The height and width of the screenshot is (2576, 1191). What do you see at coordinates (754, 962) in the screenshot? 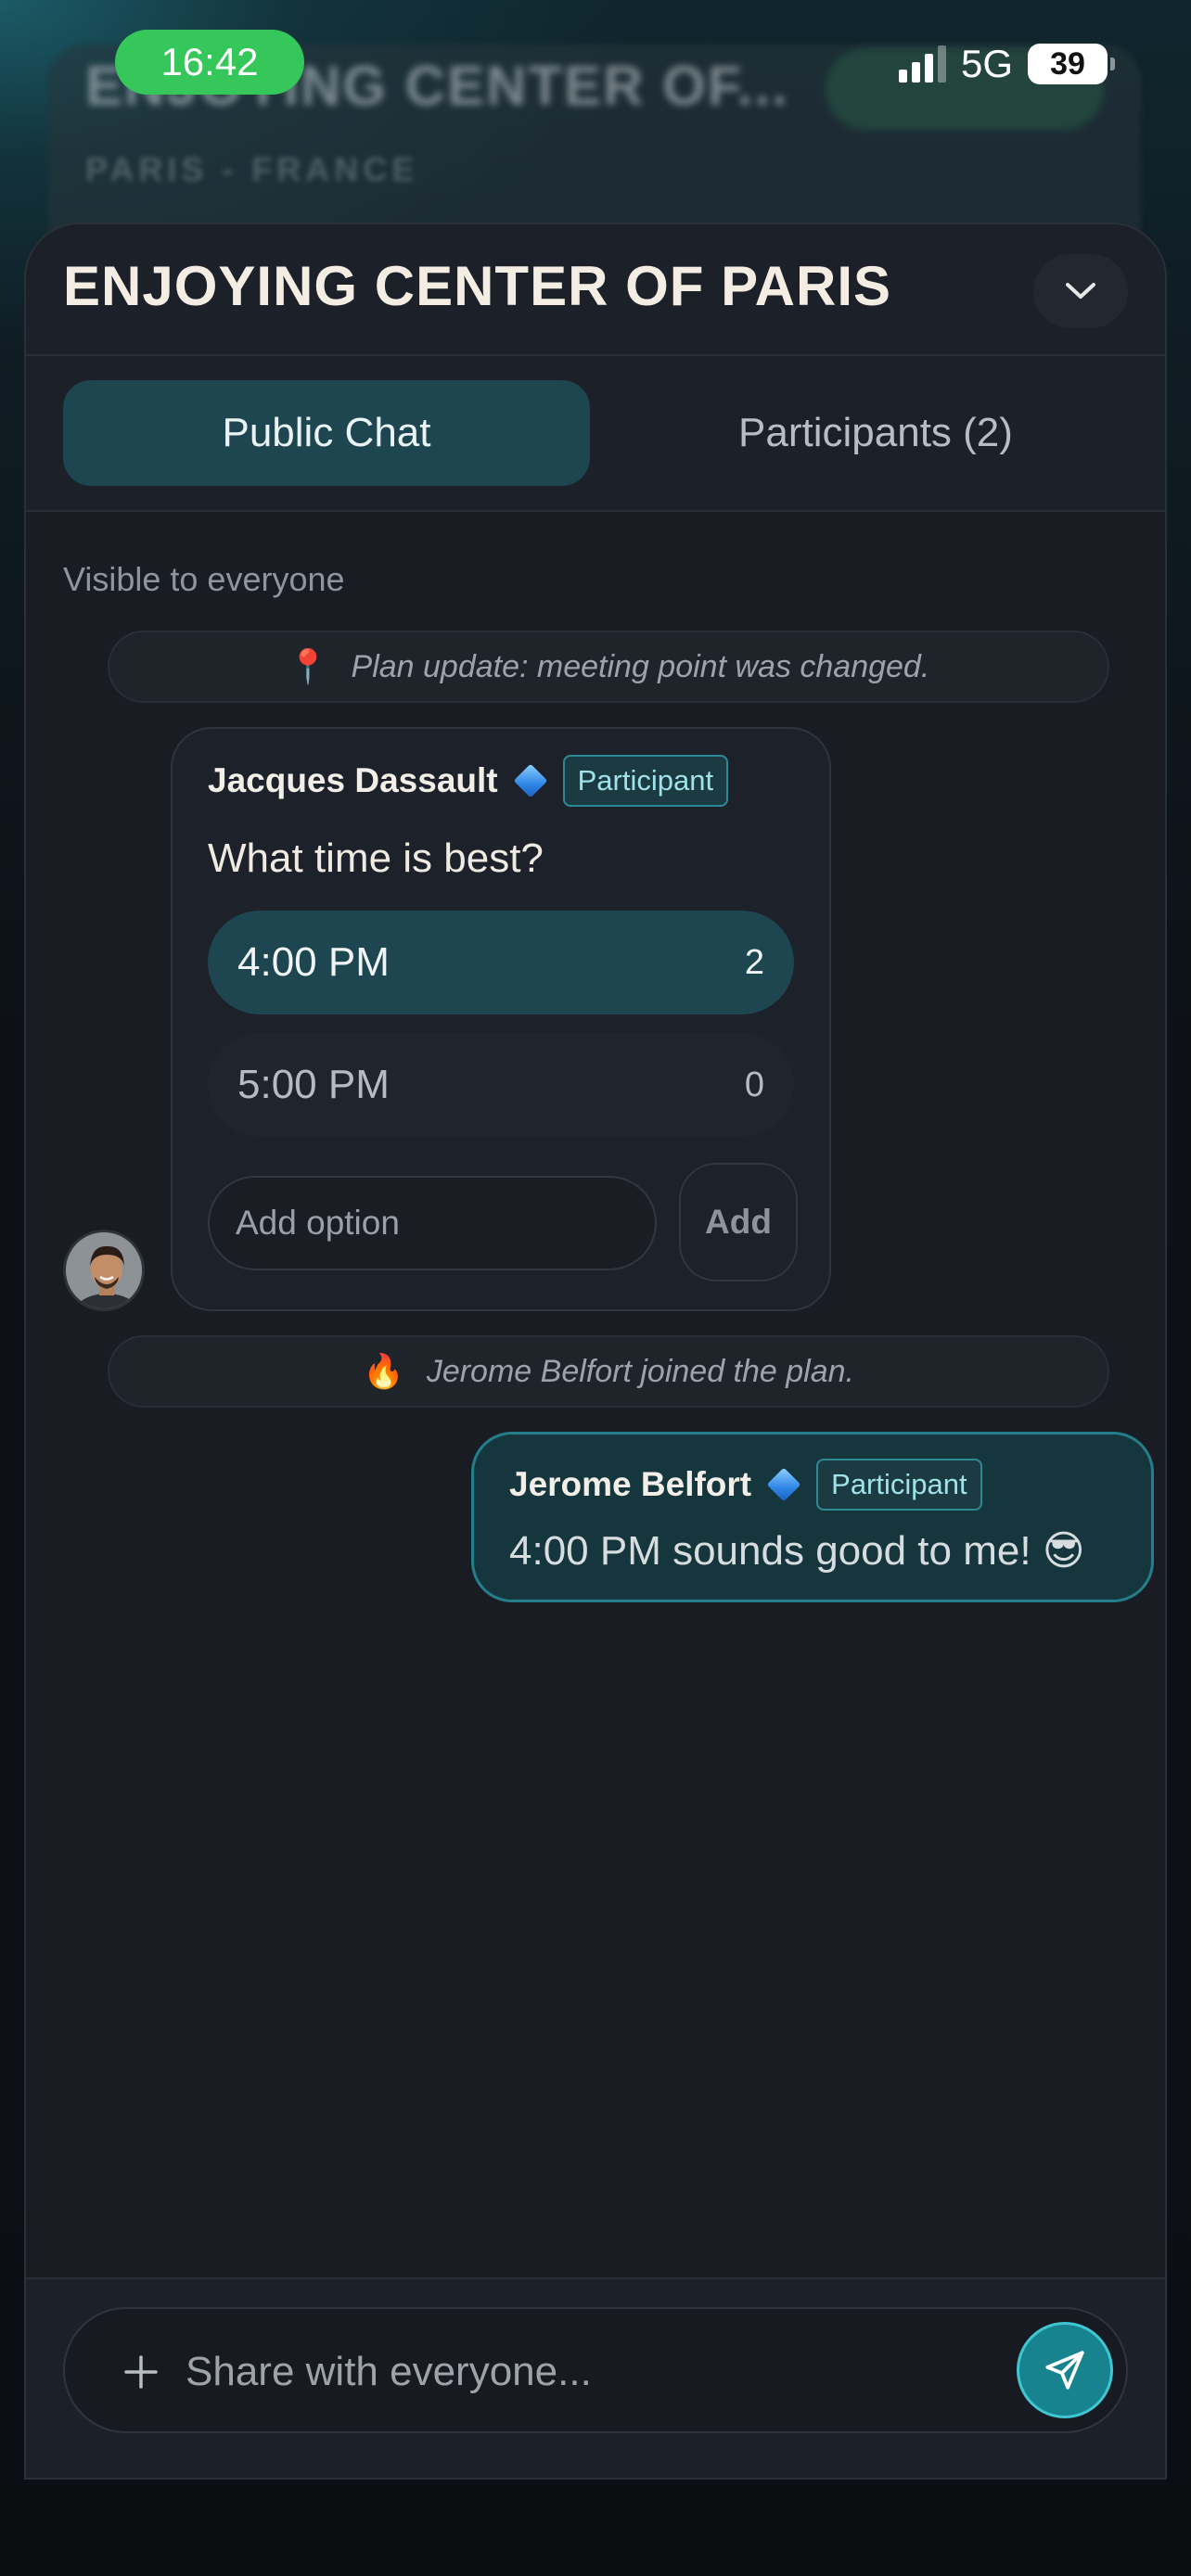
I see `poll-option-votes: 2` at bounding box center [754, 962].